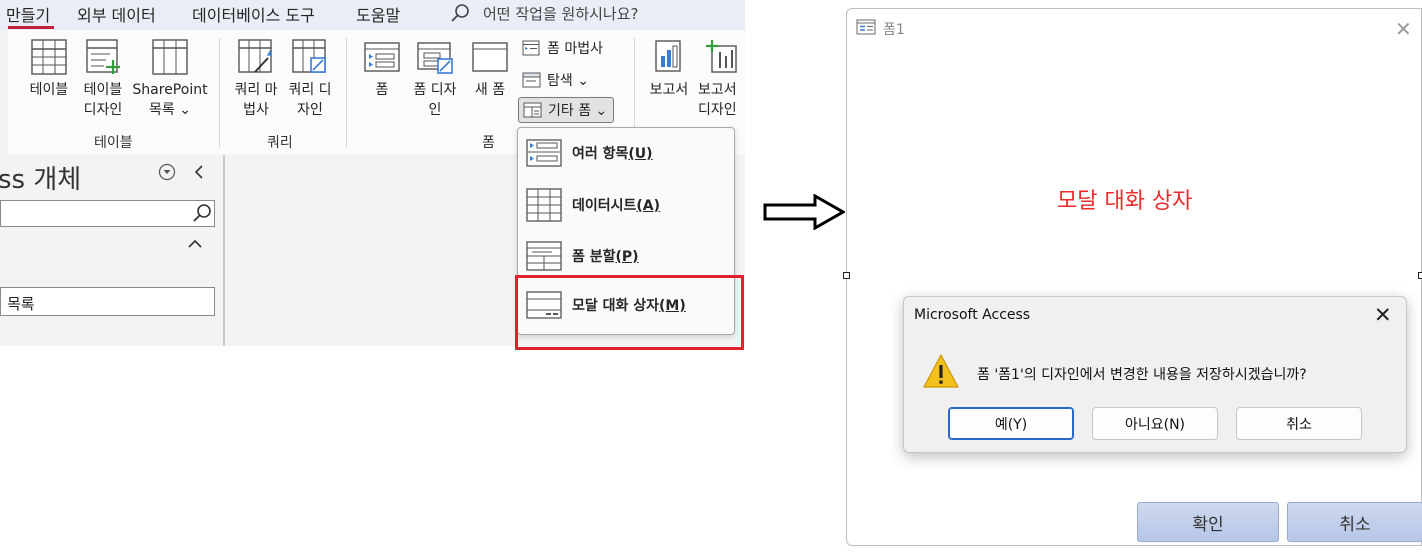  What do you see at coordinates (195, 244) in the screenshot?
I see `chevron-up-icon` at bounding box center [195, 244].